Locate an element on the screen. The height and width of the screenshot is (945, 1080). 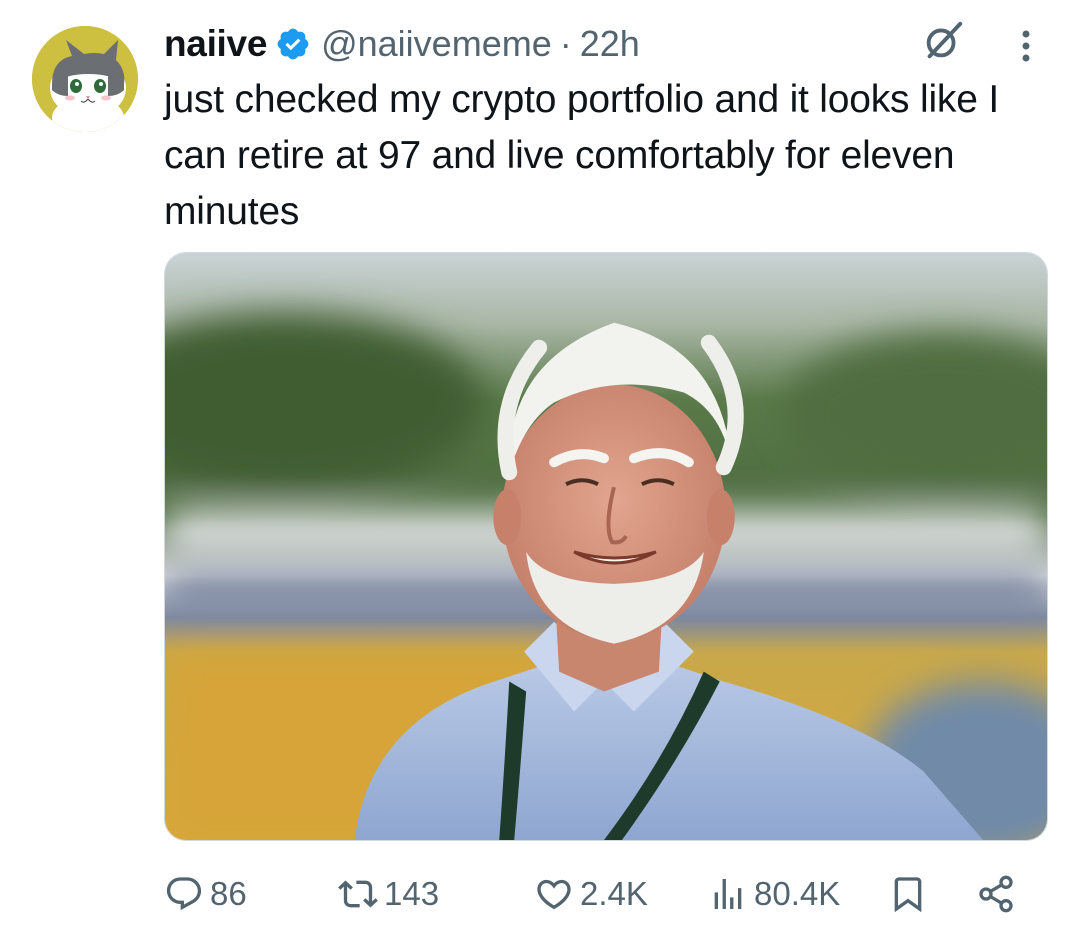
share-button is located at coordinates (996, 894).